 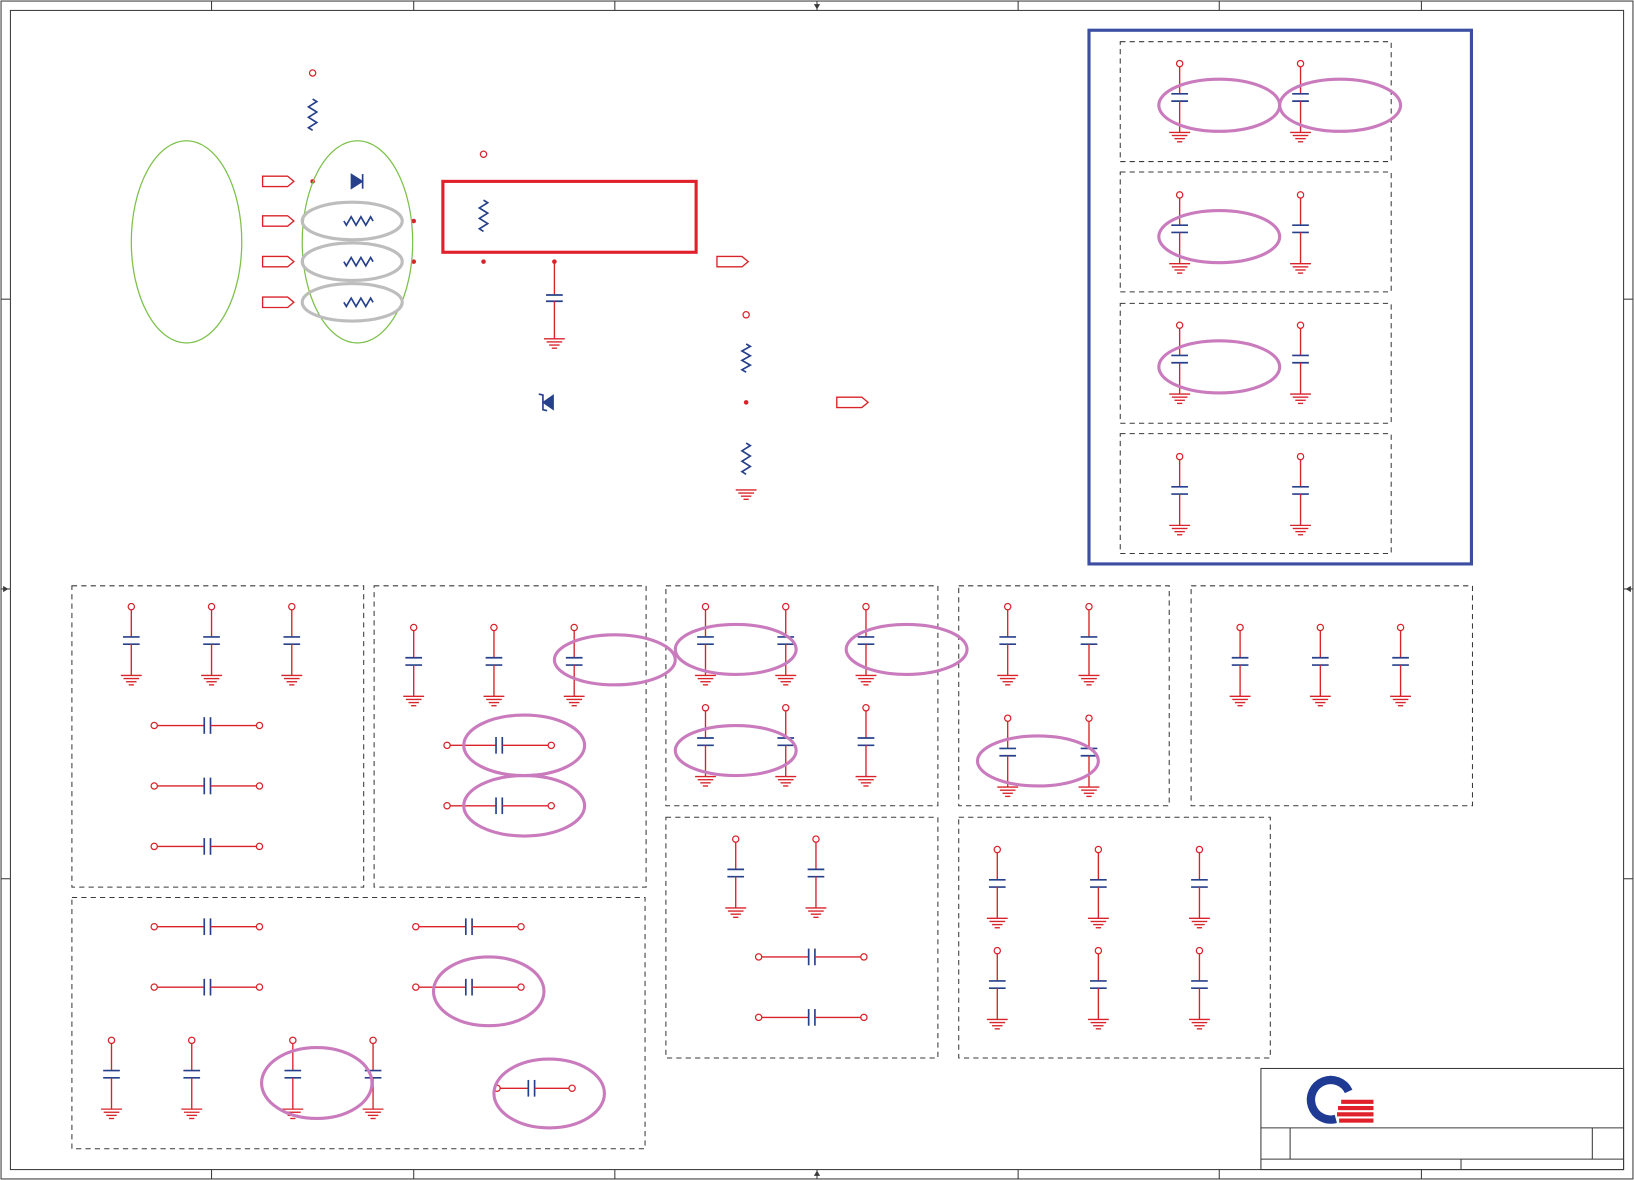 What do you see at coordinates (546, 402) in the screenshot?
I see `zener-diode-icon` at bounding box center [546, 402].